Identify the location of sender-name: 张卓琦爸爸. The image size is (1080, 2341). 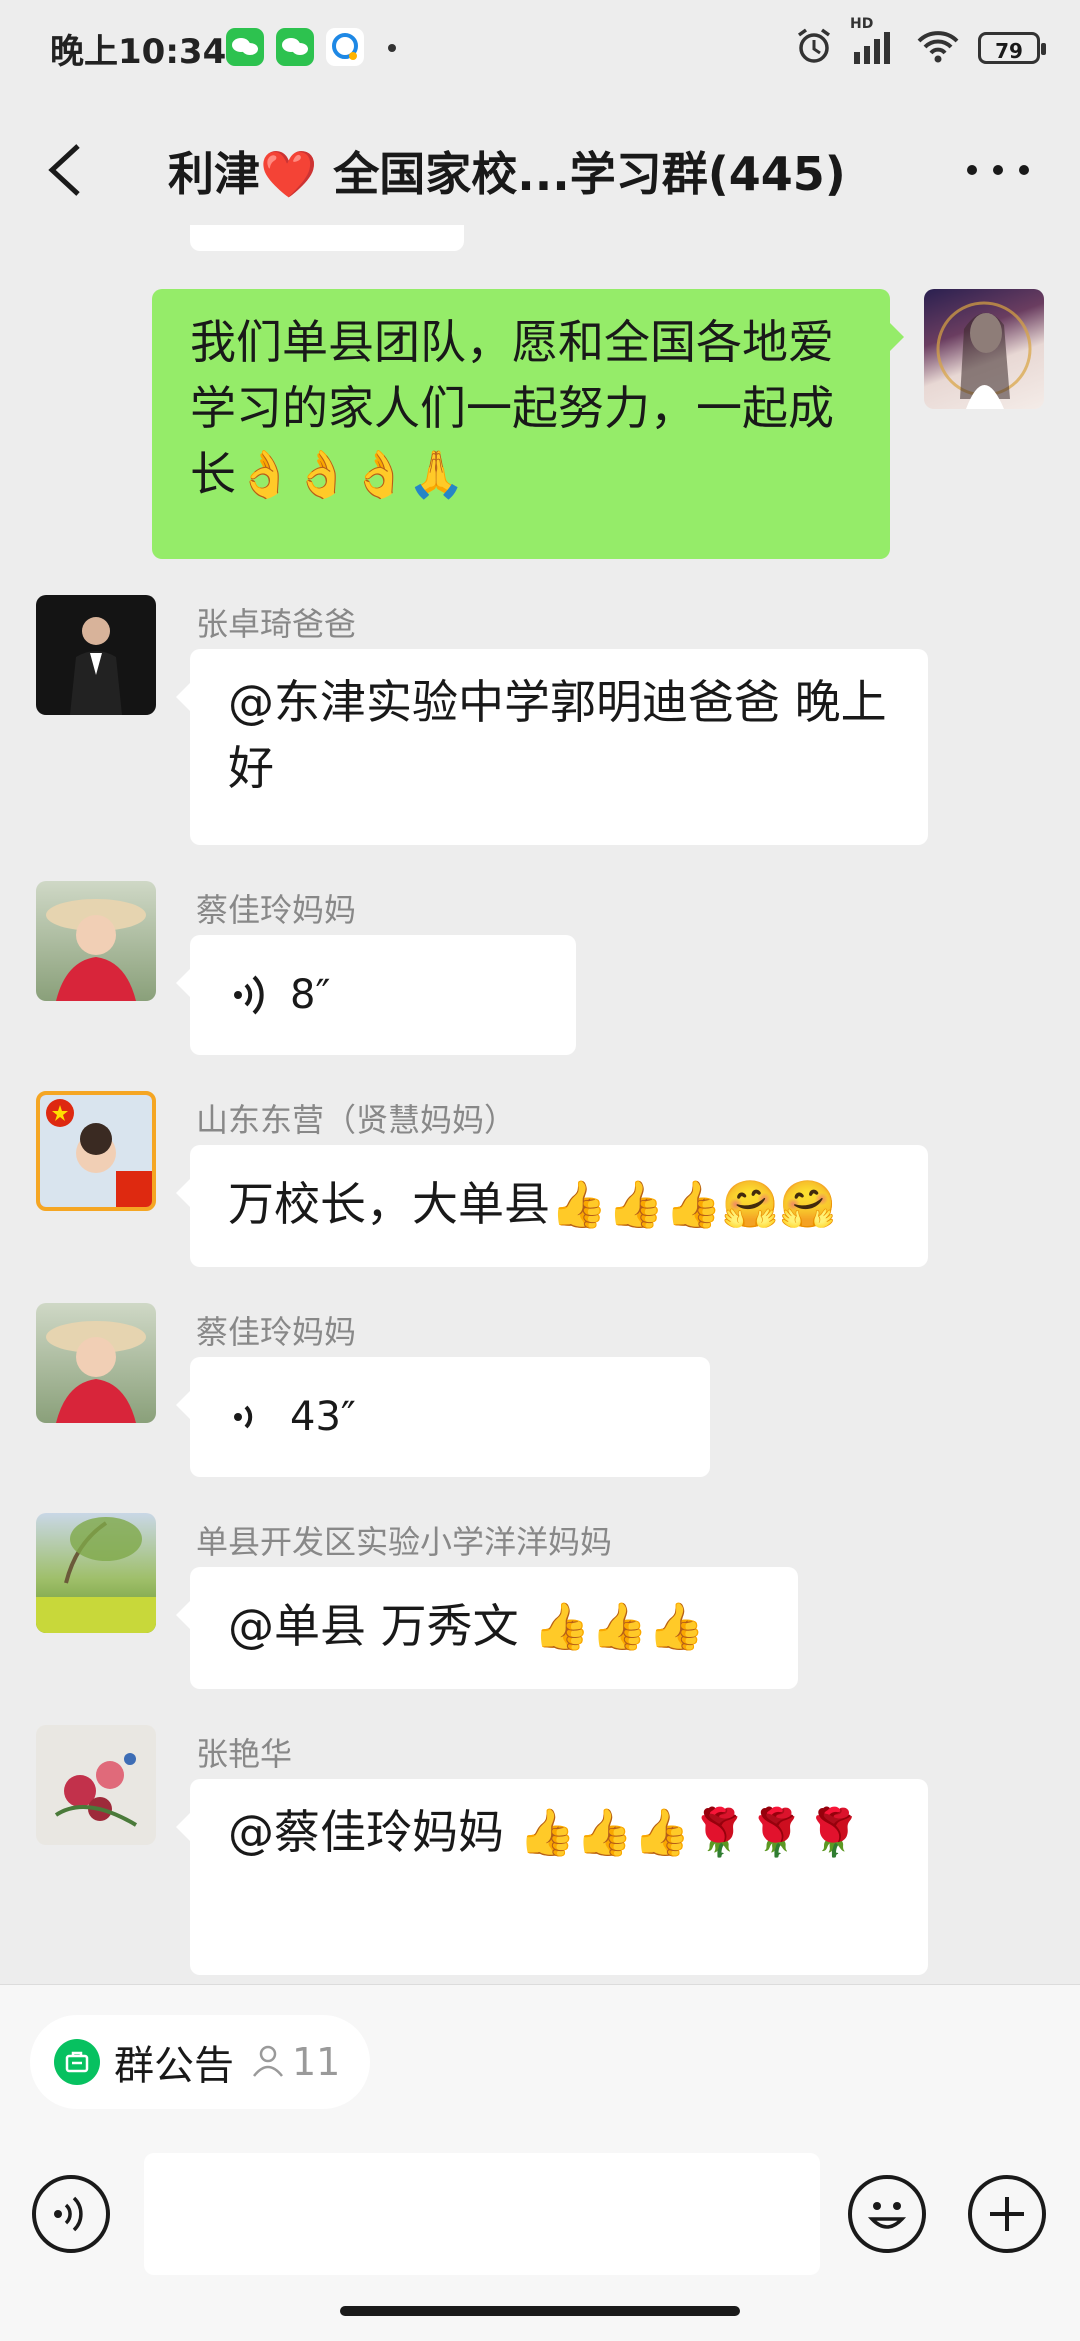
(276, 624).